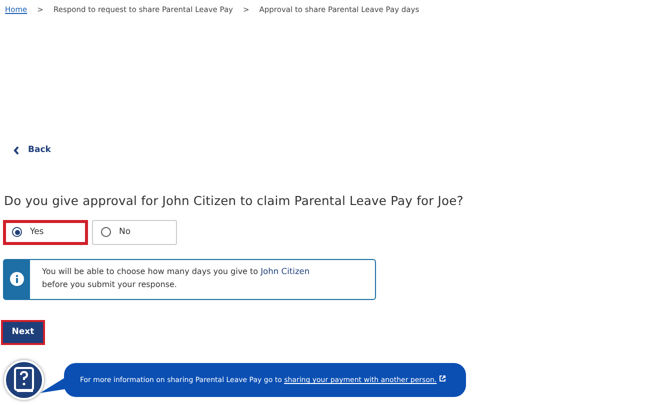  I want to click on external-link-icon, so click(442, 378).